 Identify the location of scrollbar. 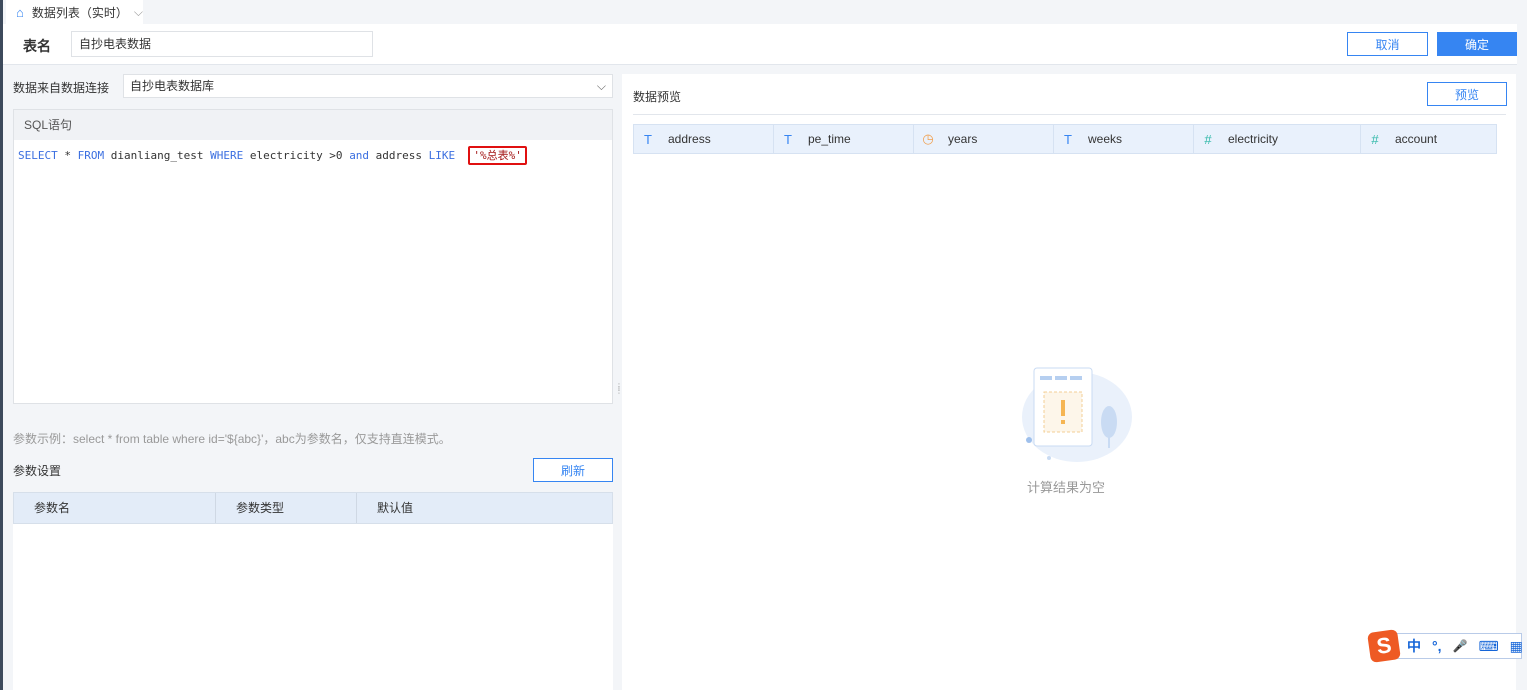
(1522, 357).